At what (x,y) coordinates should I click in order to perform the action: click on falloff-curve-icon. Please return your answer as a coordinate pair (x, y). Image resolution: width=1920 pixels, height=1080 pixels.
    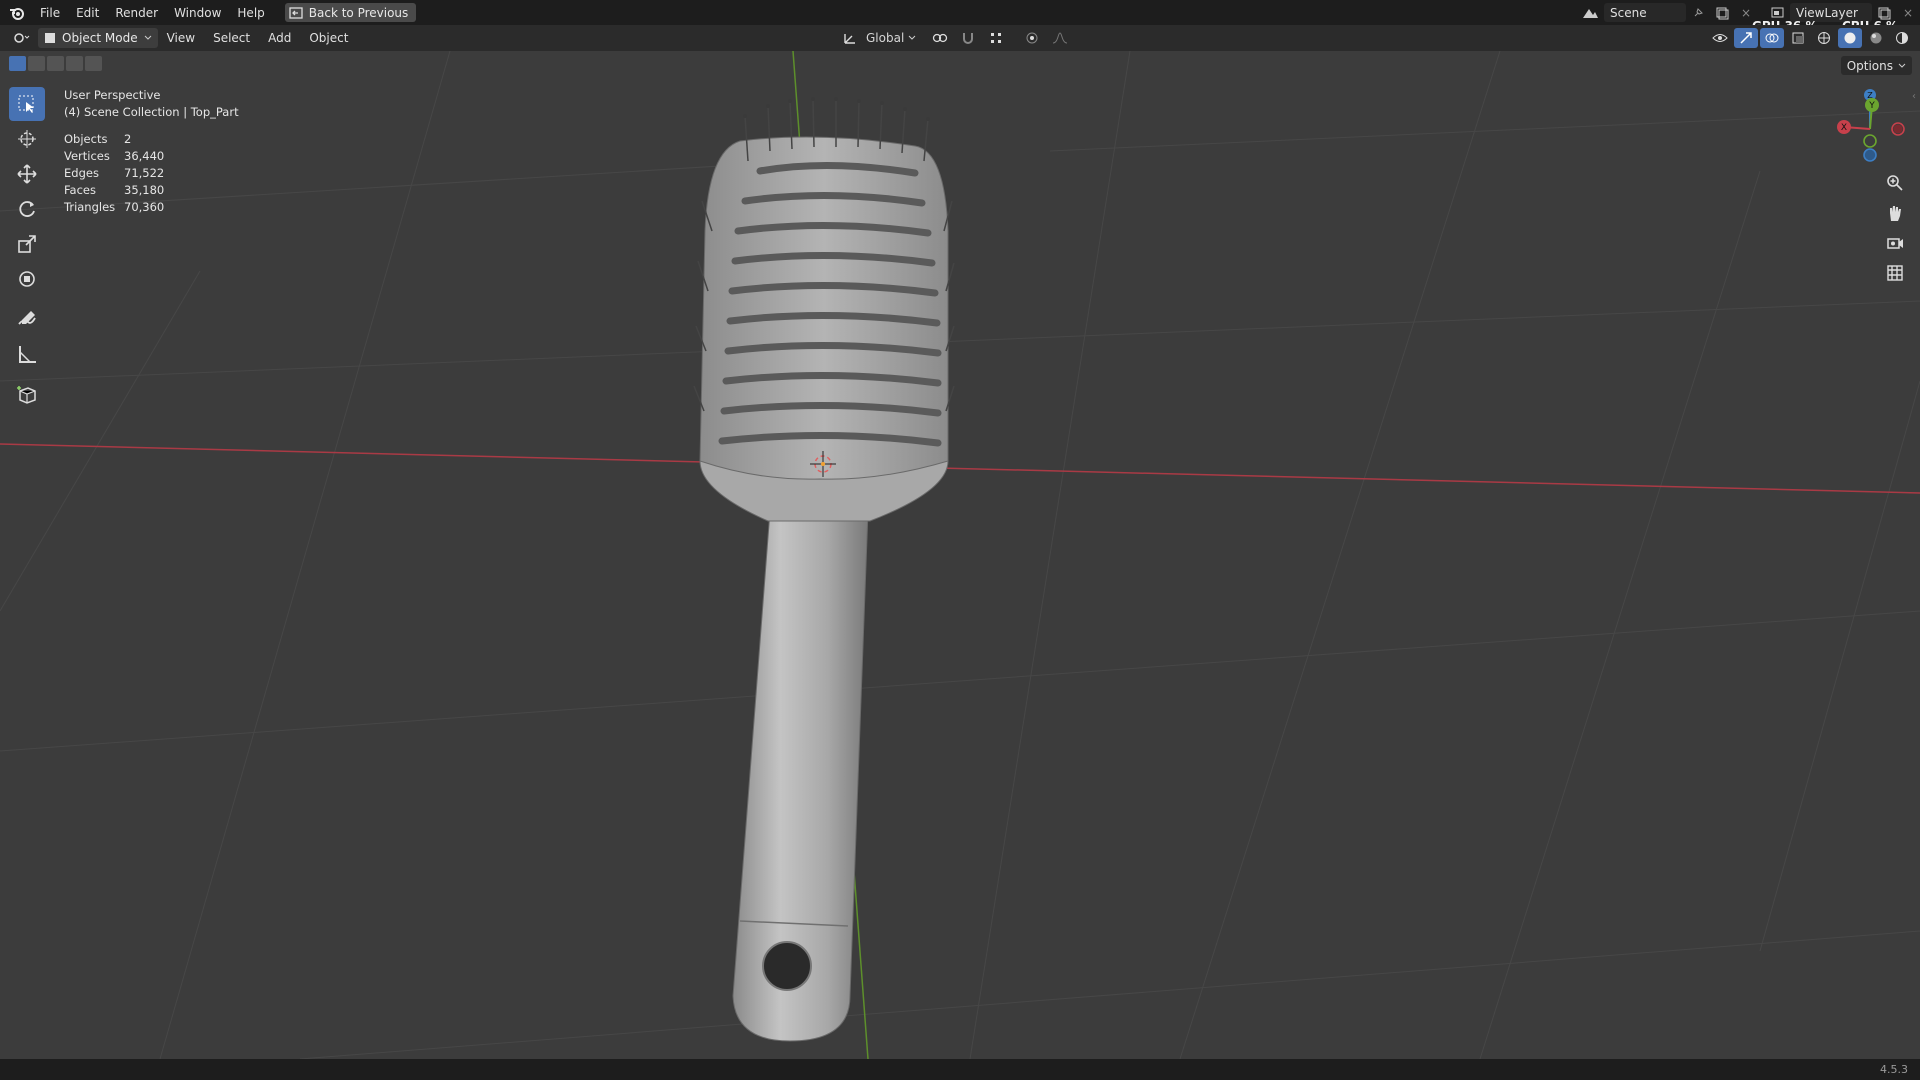
    Looking at the image, I should click on (1060, 38).